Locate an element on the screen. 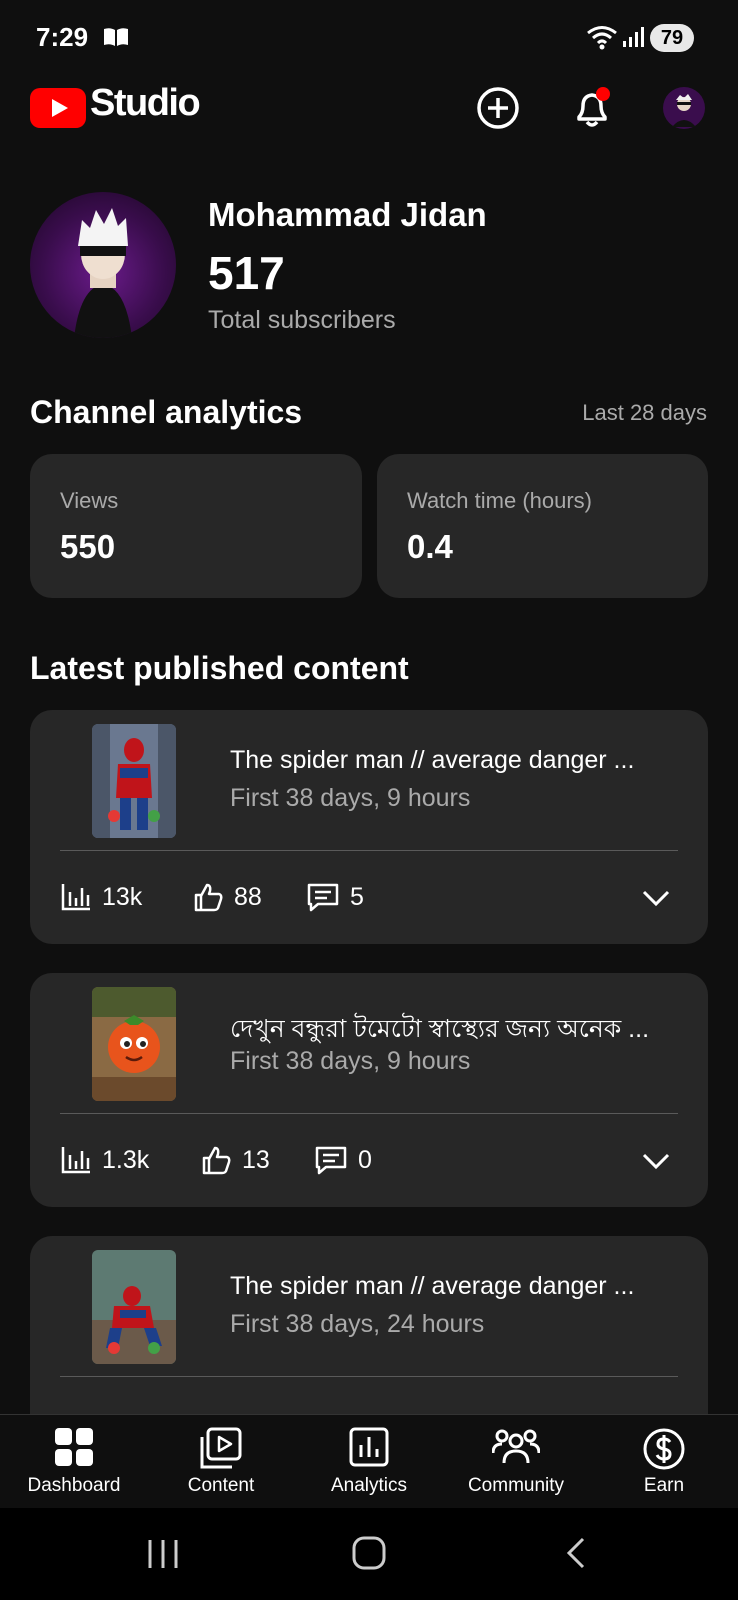 The height and width of the screenshot is (1600, 738). views-count: 1.3k is located at coordinates (126, 1159).